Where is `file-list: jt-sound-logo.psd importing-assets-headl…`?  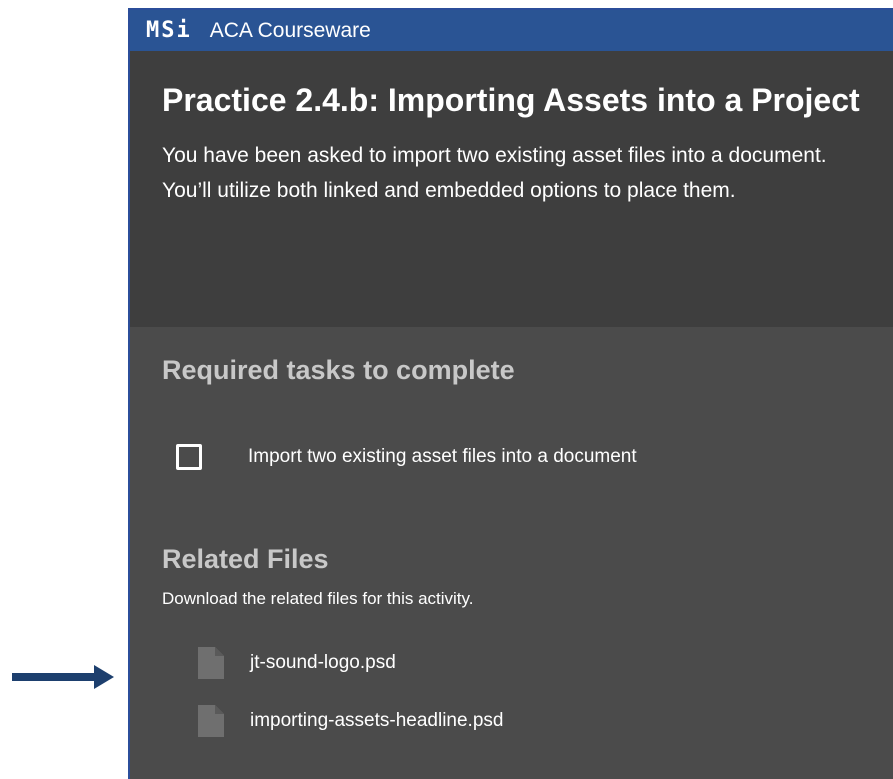
file-list: jt-sound-logo.psd importing-assets-headl… is located at coordinates (530, 692).